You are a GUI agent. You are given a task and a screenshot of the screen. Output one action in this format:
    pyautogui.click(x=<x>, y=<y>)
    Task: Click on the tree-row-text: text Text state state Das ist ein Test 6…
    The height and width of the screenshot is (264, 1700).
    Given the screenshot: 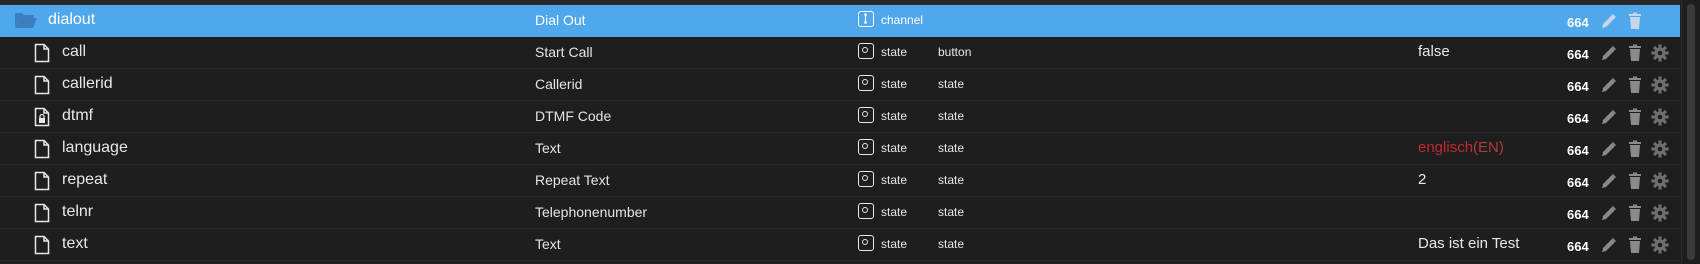 What is the action you would take?
    pyautogui.click(x=840, y=245)
    